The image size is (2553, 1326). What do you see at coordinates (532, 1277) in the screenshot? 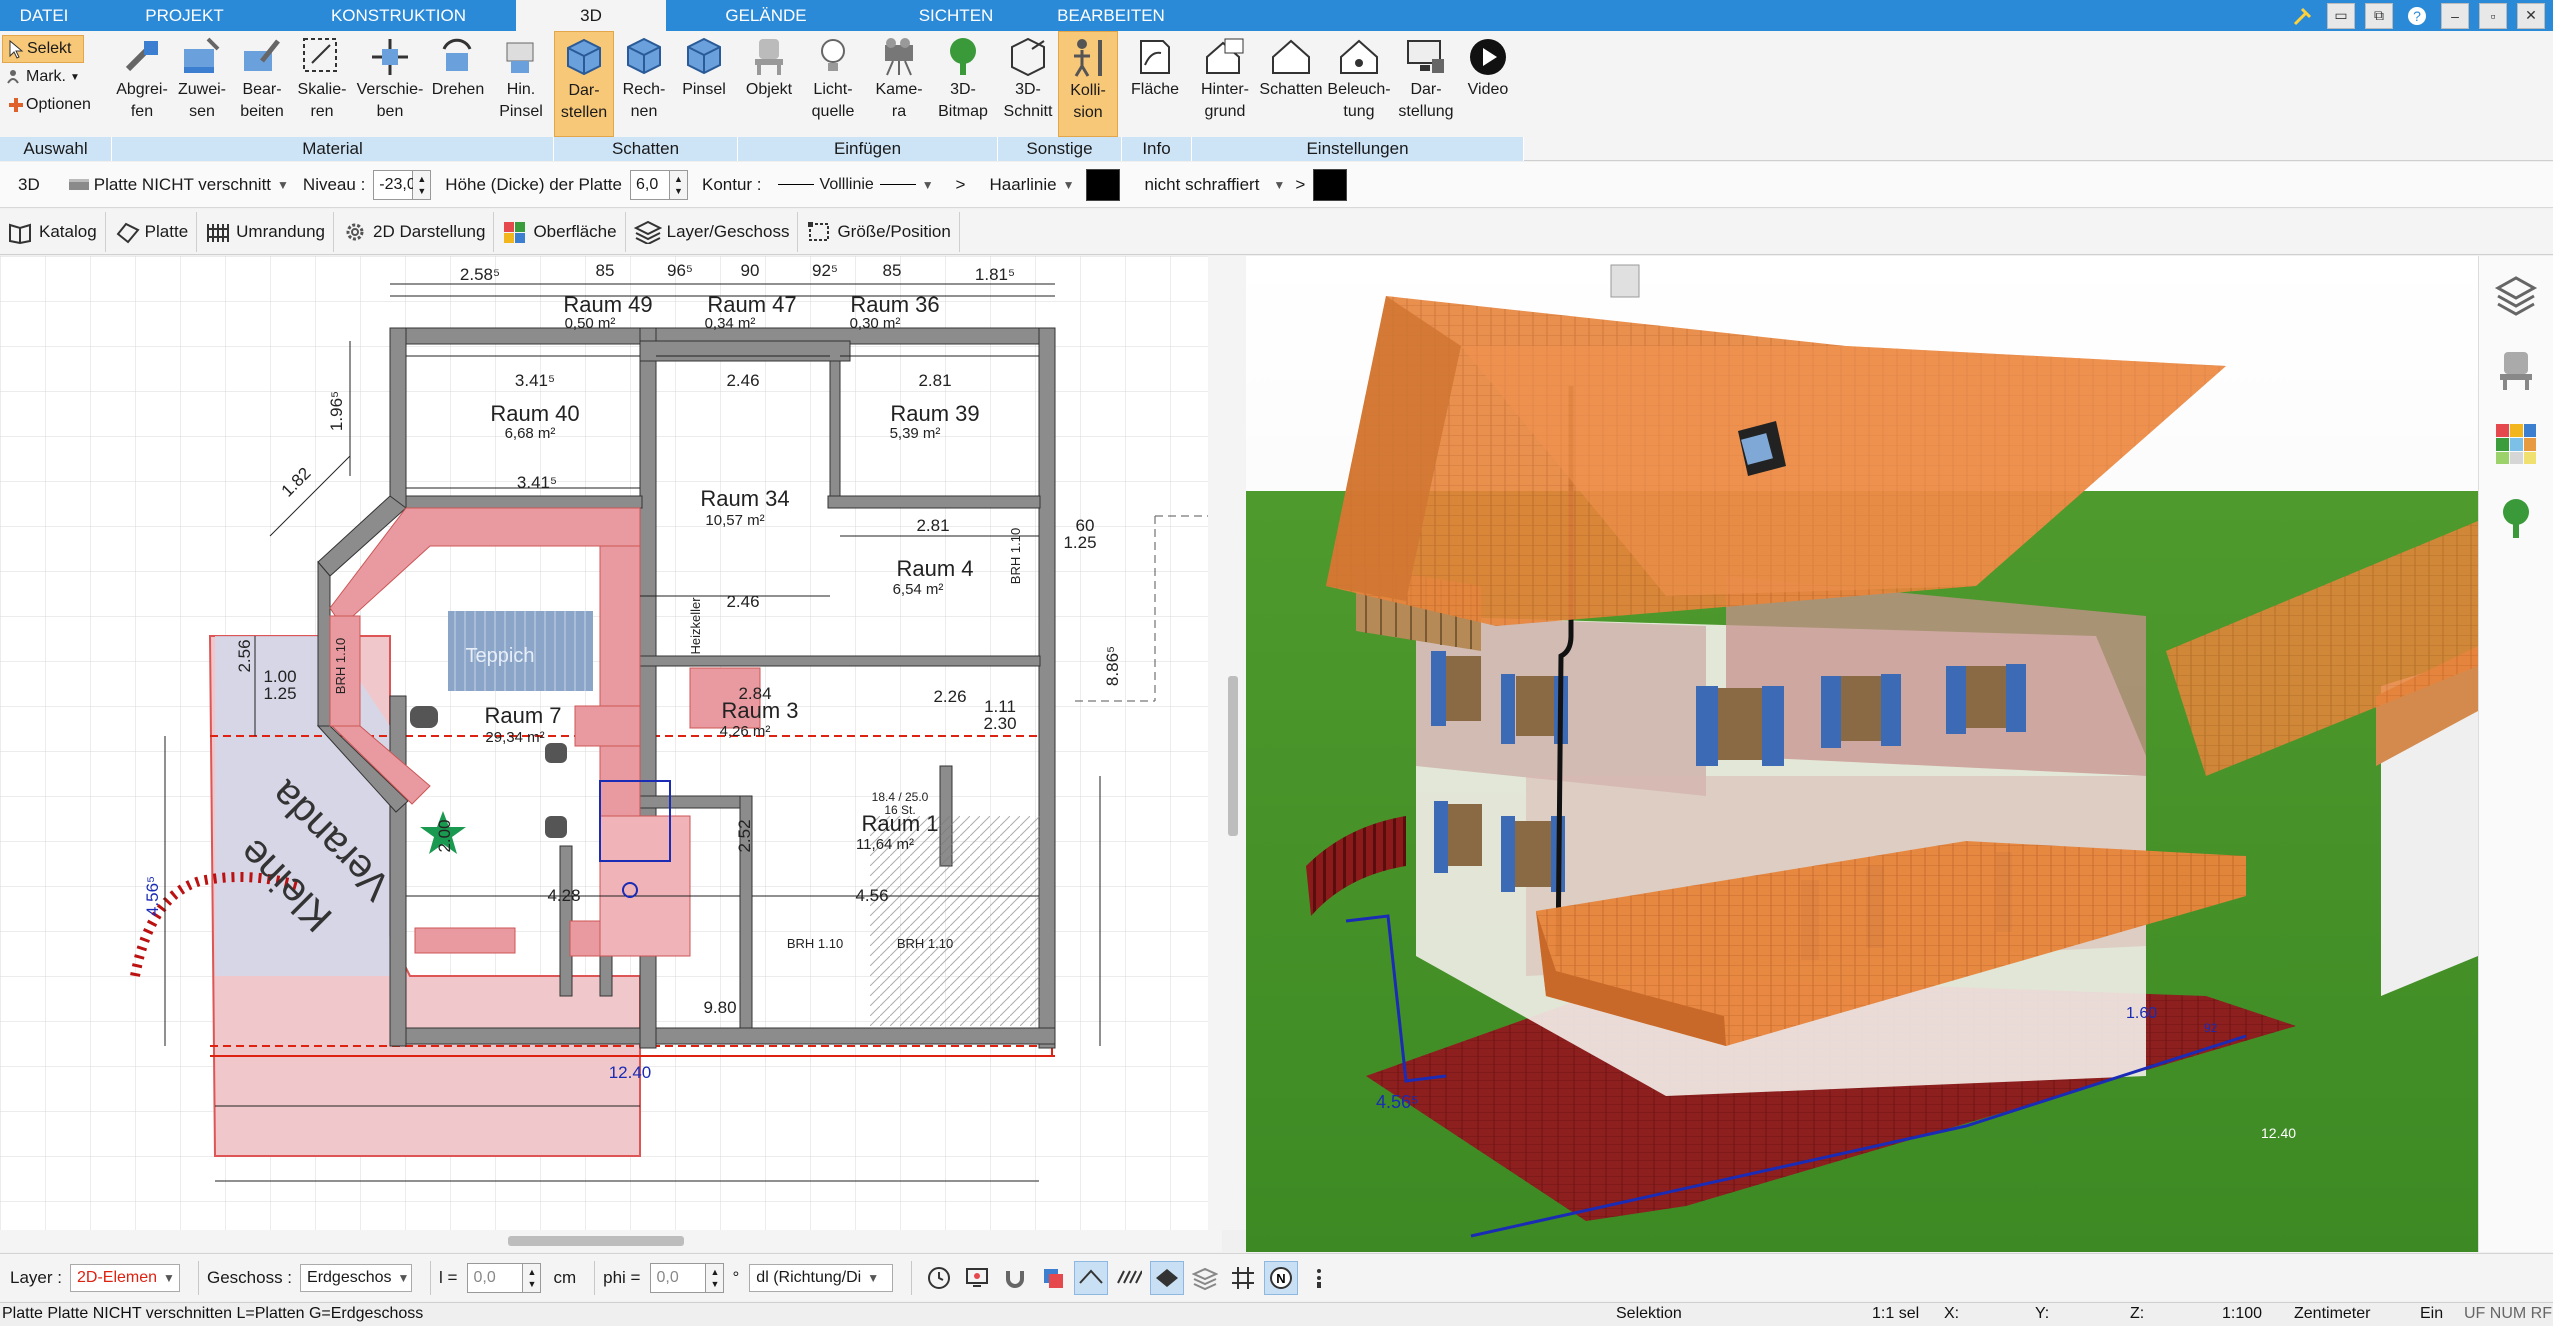
I see `length-spinner: ▲ ▼` at bounding box center [532, 1277].